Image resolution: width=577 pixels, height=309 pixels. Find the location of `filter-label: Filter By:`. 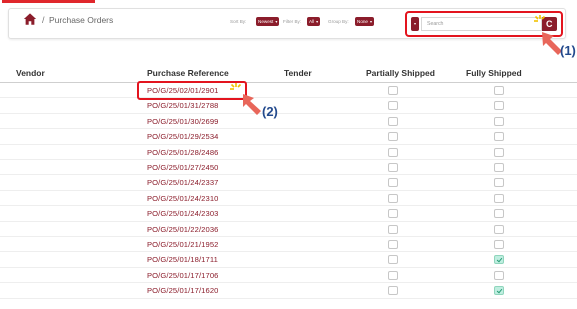

filter-label: Filter By: is located at coordinates (292, 21).